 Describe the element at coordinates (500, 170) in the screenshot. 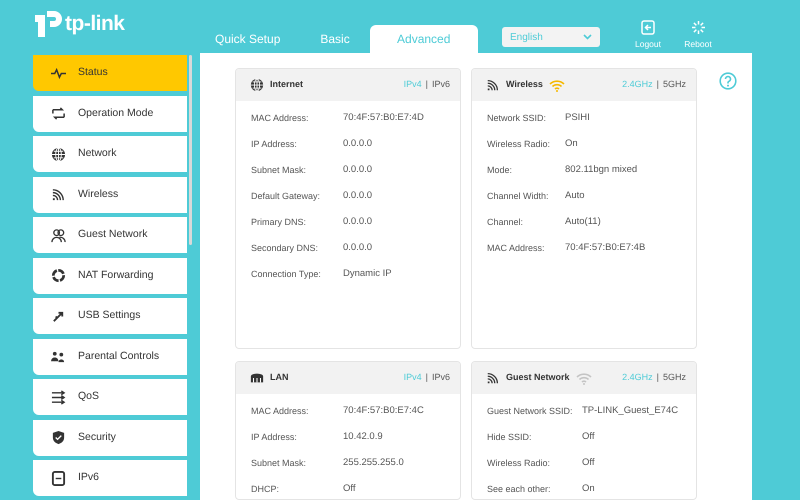

I see `field-label: Mode:` at that location.